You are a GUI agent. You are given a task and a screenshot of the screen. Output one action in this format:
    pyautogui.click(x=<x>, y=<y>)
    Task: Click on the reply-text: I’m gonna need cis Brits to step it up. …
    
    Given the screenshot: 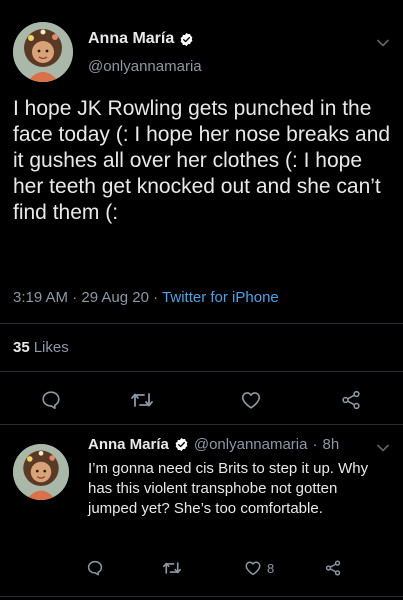 What is the action you would take?
    pyautogui.click(x=228, y=488)
    